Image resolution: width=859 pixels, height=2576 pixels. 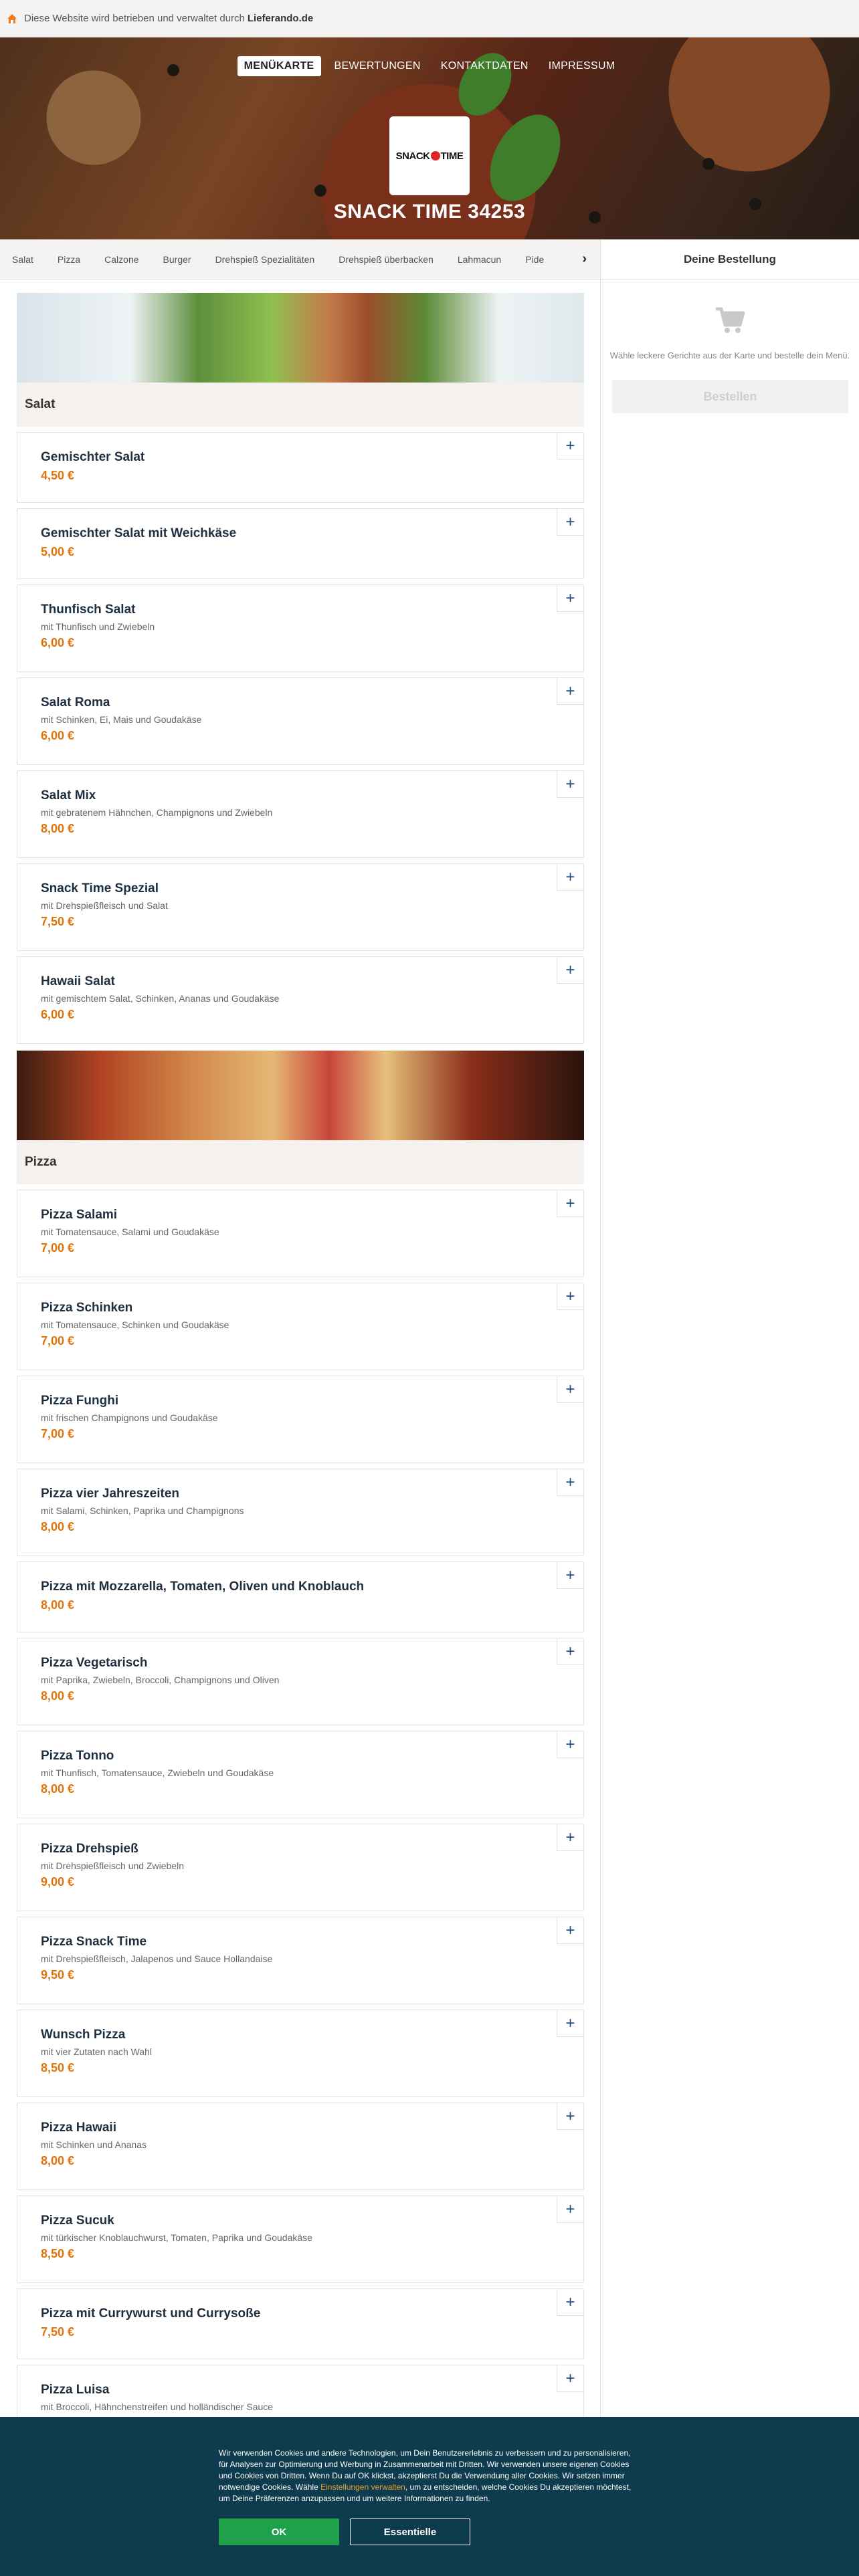 I want to click on item-description: mit Drehspießfleisch und Salat, so click(x=105, y=906).